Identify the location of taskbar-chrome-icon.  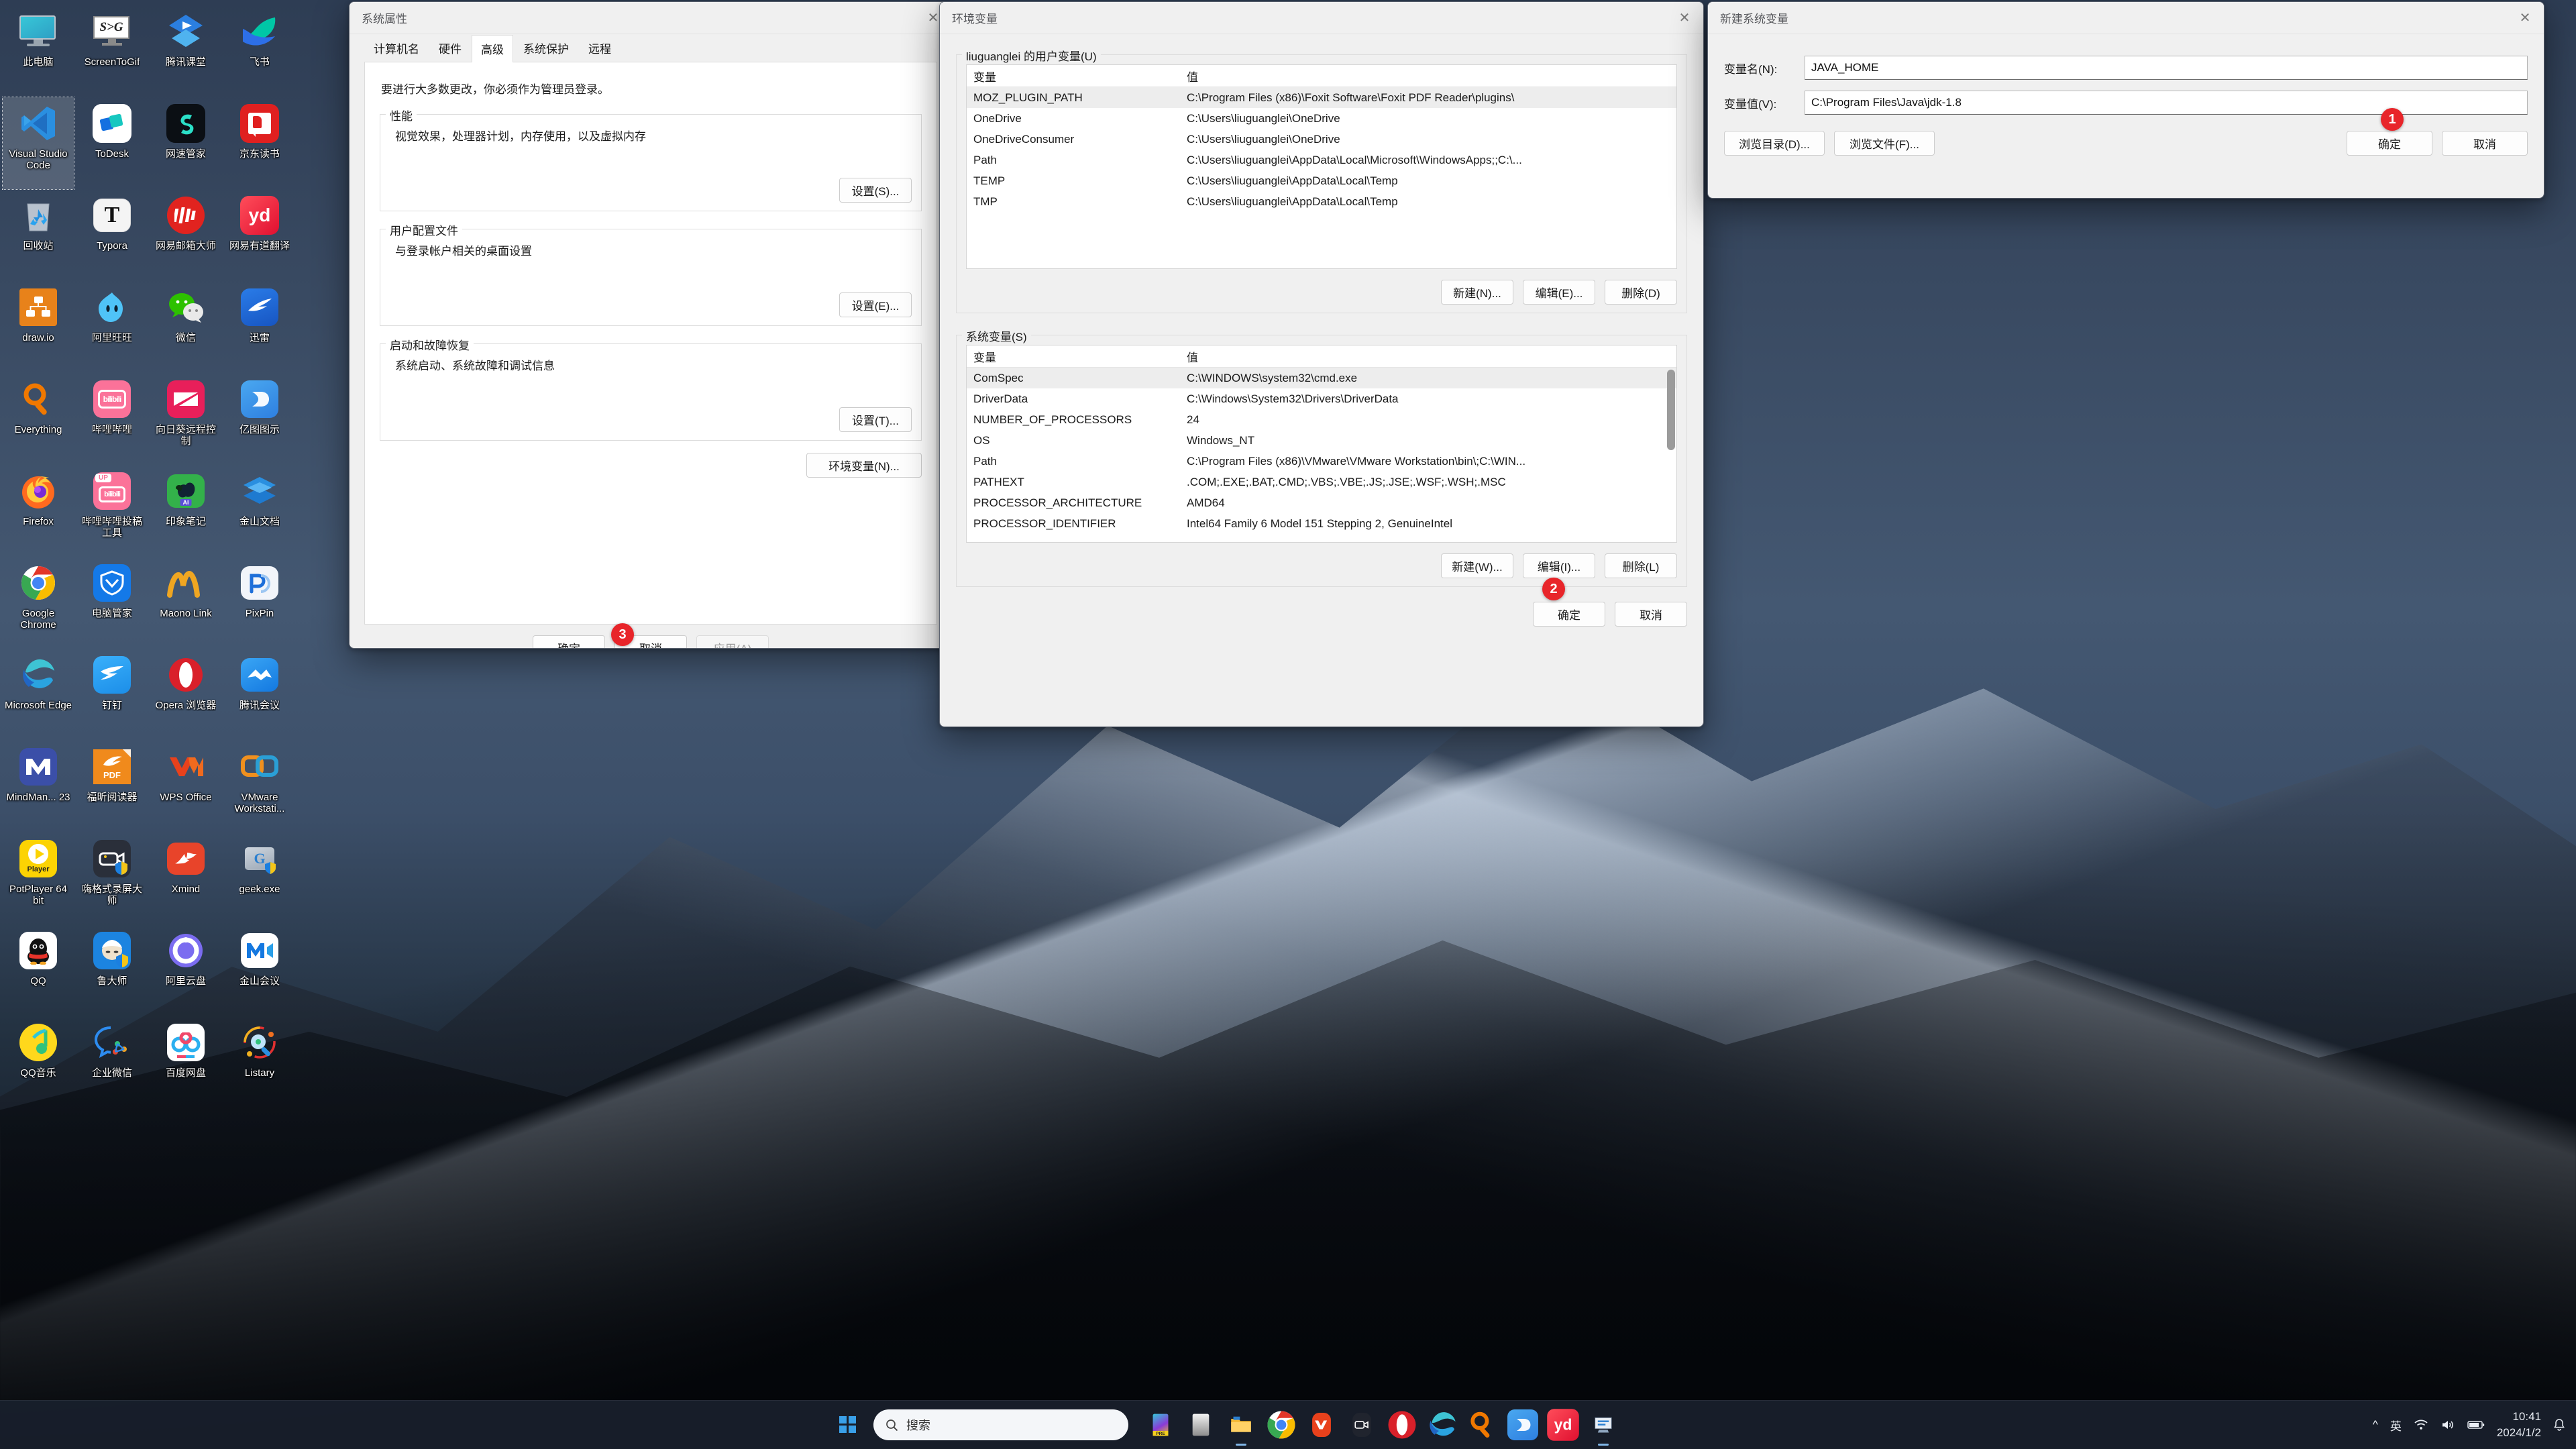
(1281, 1425).